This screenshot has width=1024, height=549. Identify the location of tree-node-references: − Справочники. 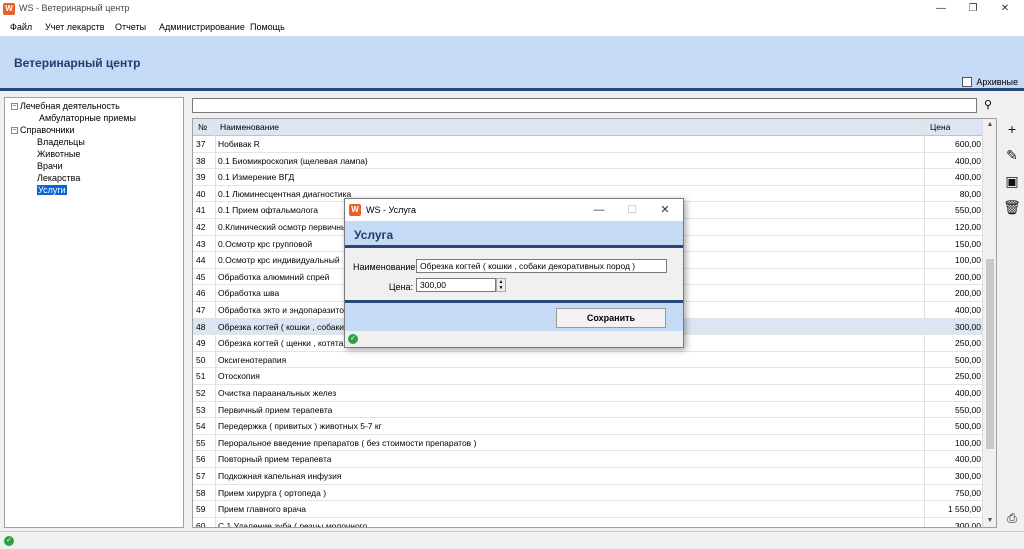
(43, 130).